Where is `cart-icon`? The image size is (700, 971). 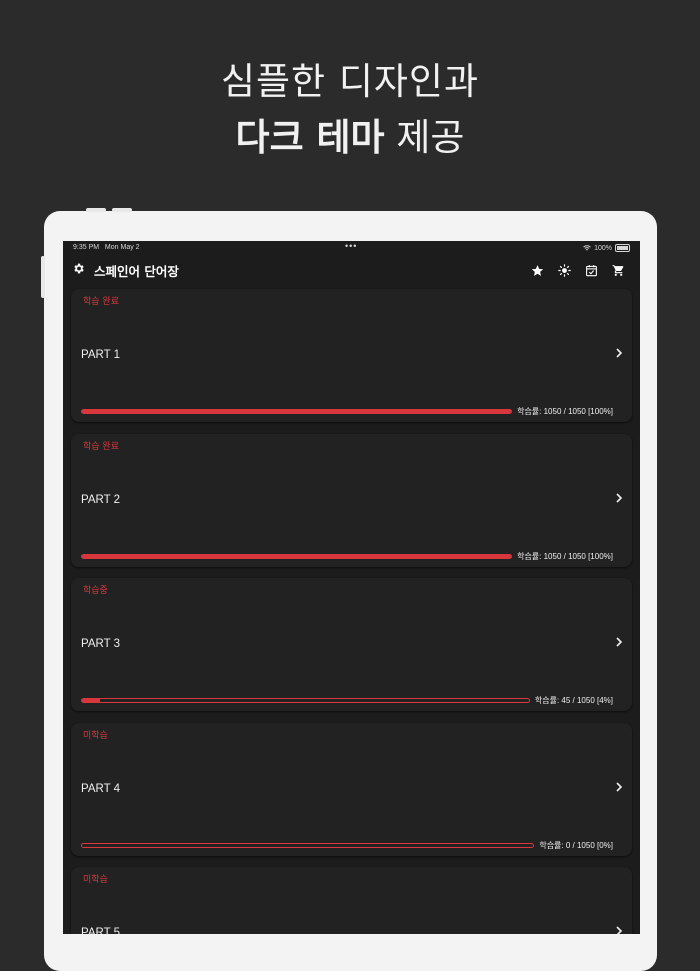 cart-icon is located at coordinates (619, 269).